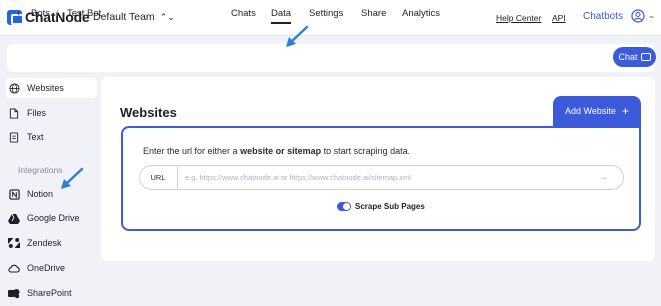  I want to click on tab-data: Data, so click(281, 16).